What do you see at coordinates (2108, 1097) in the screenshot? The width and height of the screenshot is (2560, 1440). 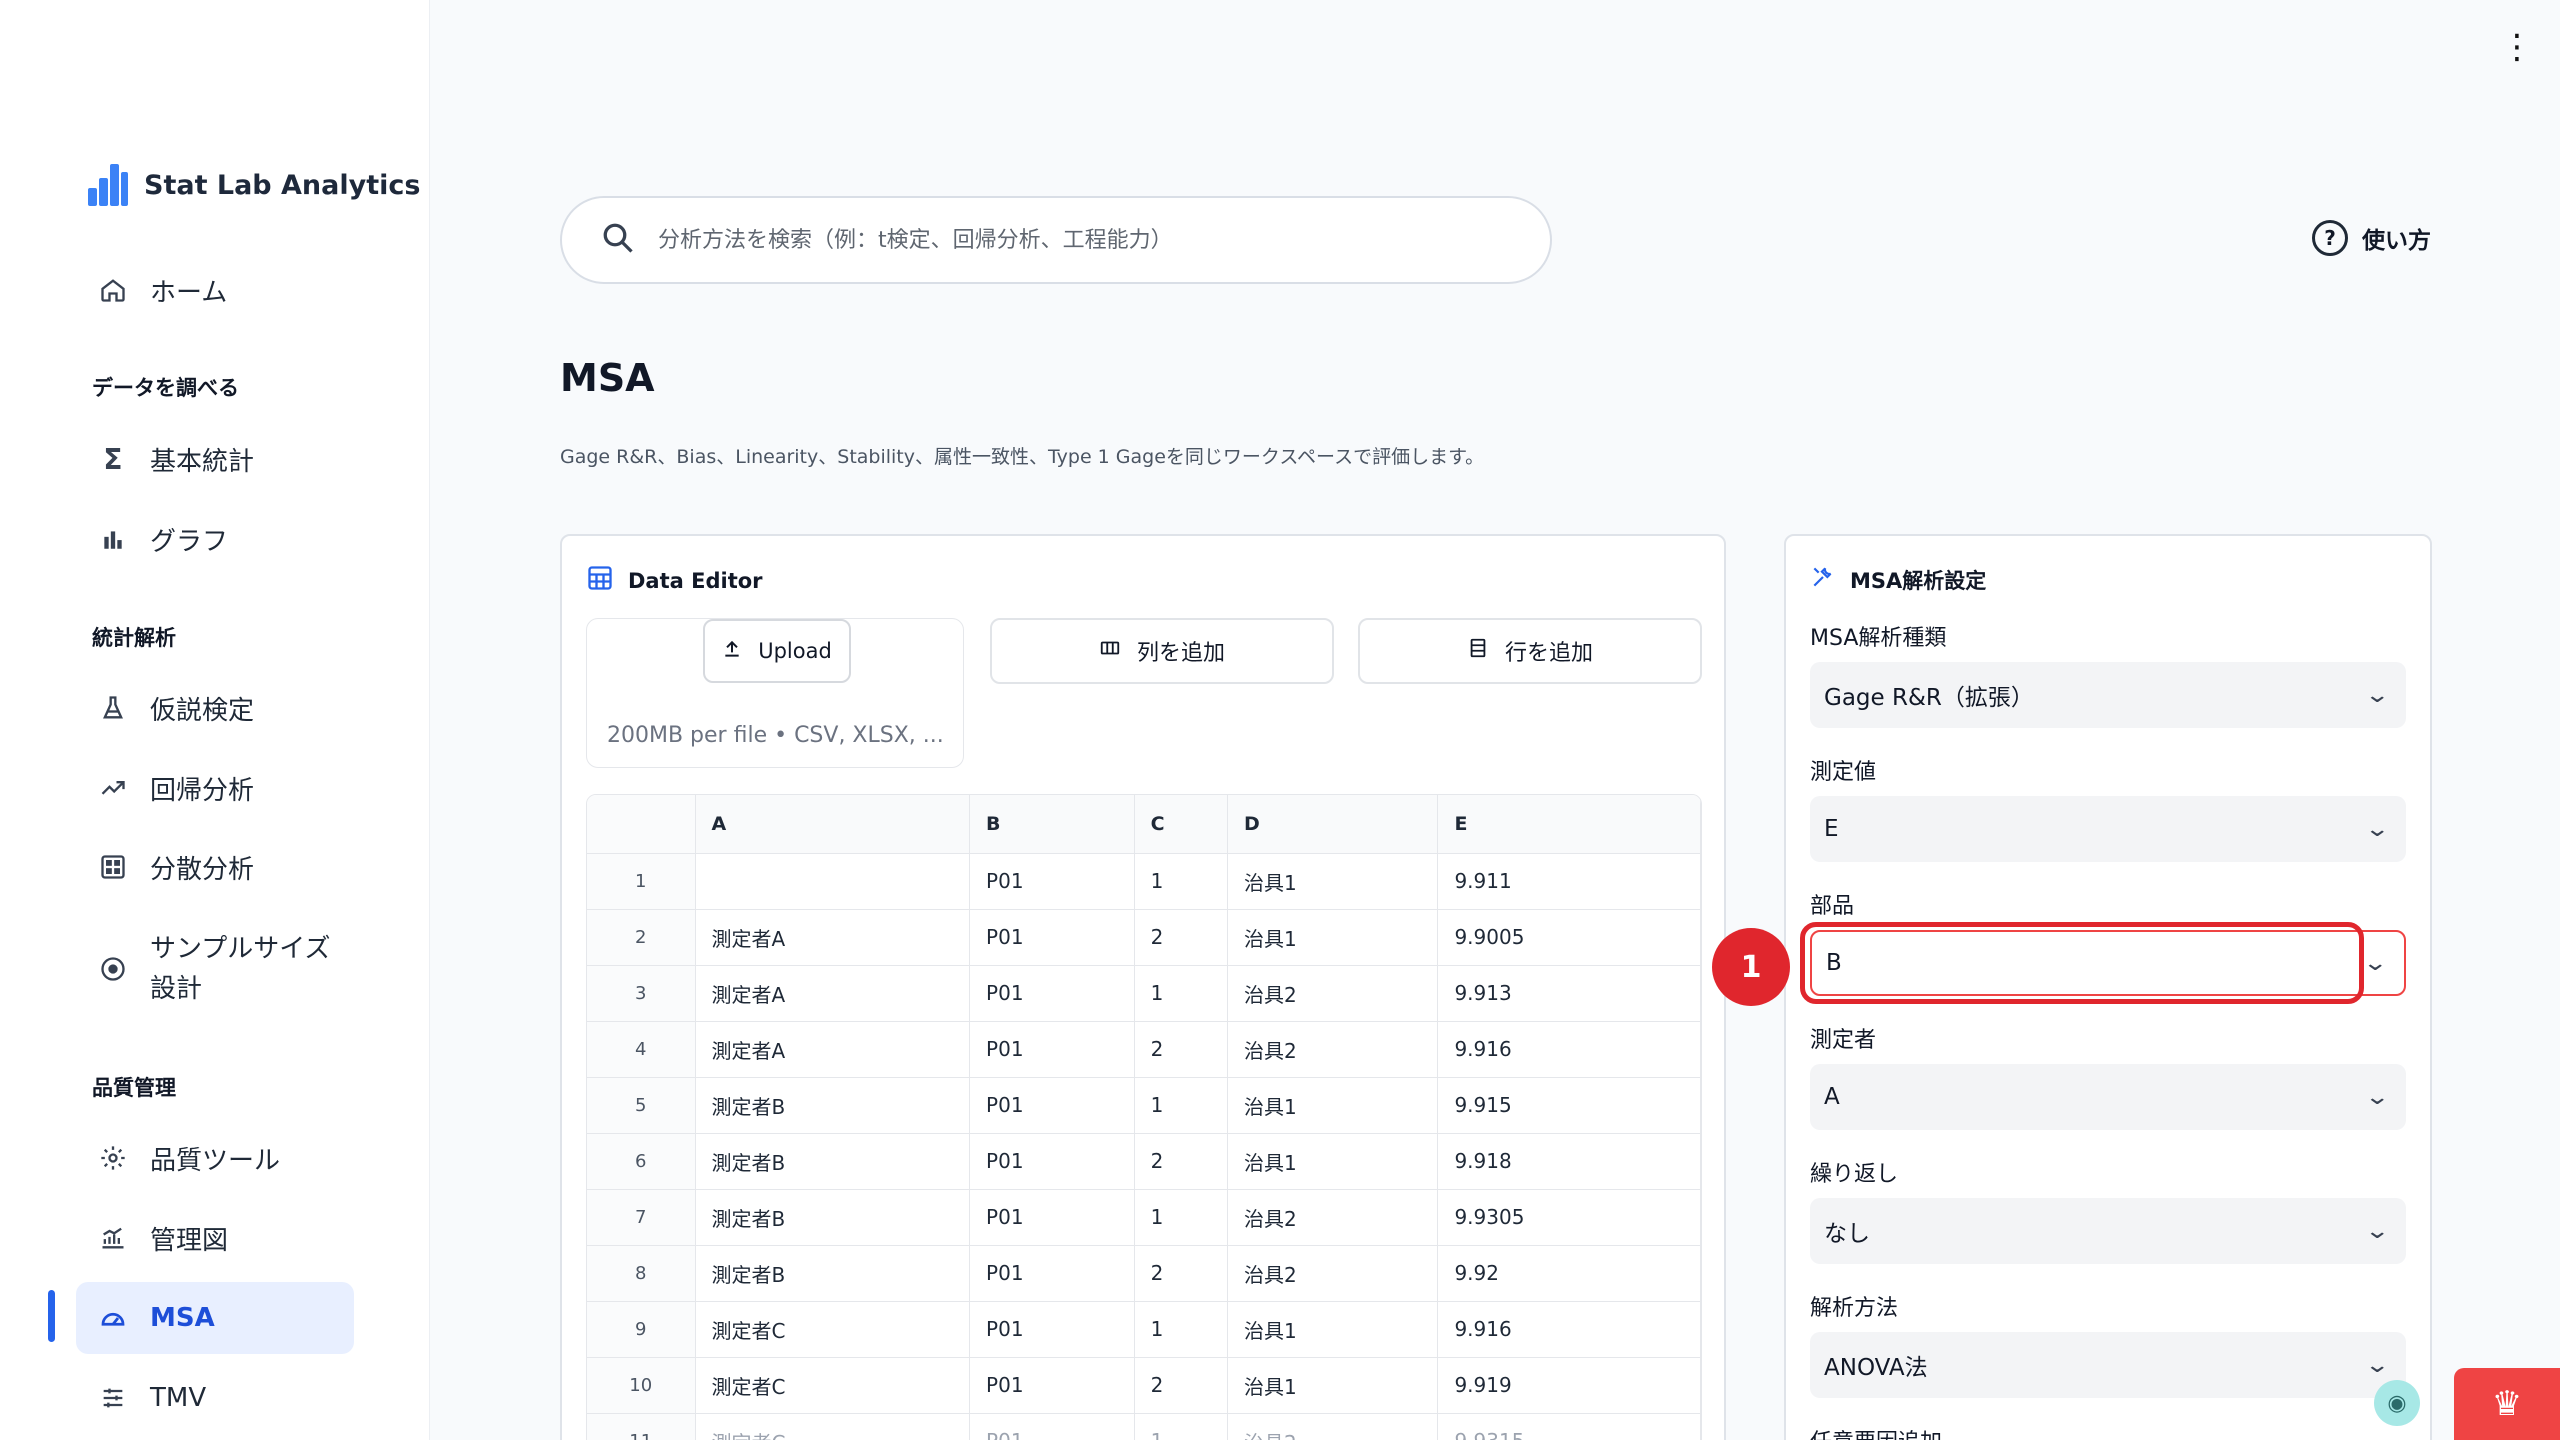 I see `operator-select: A ⌄` at bounding box center [2108, 1097].